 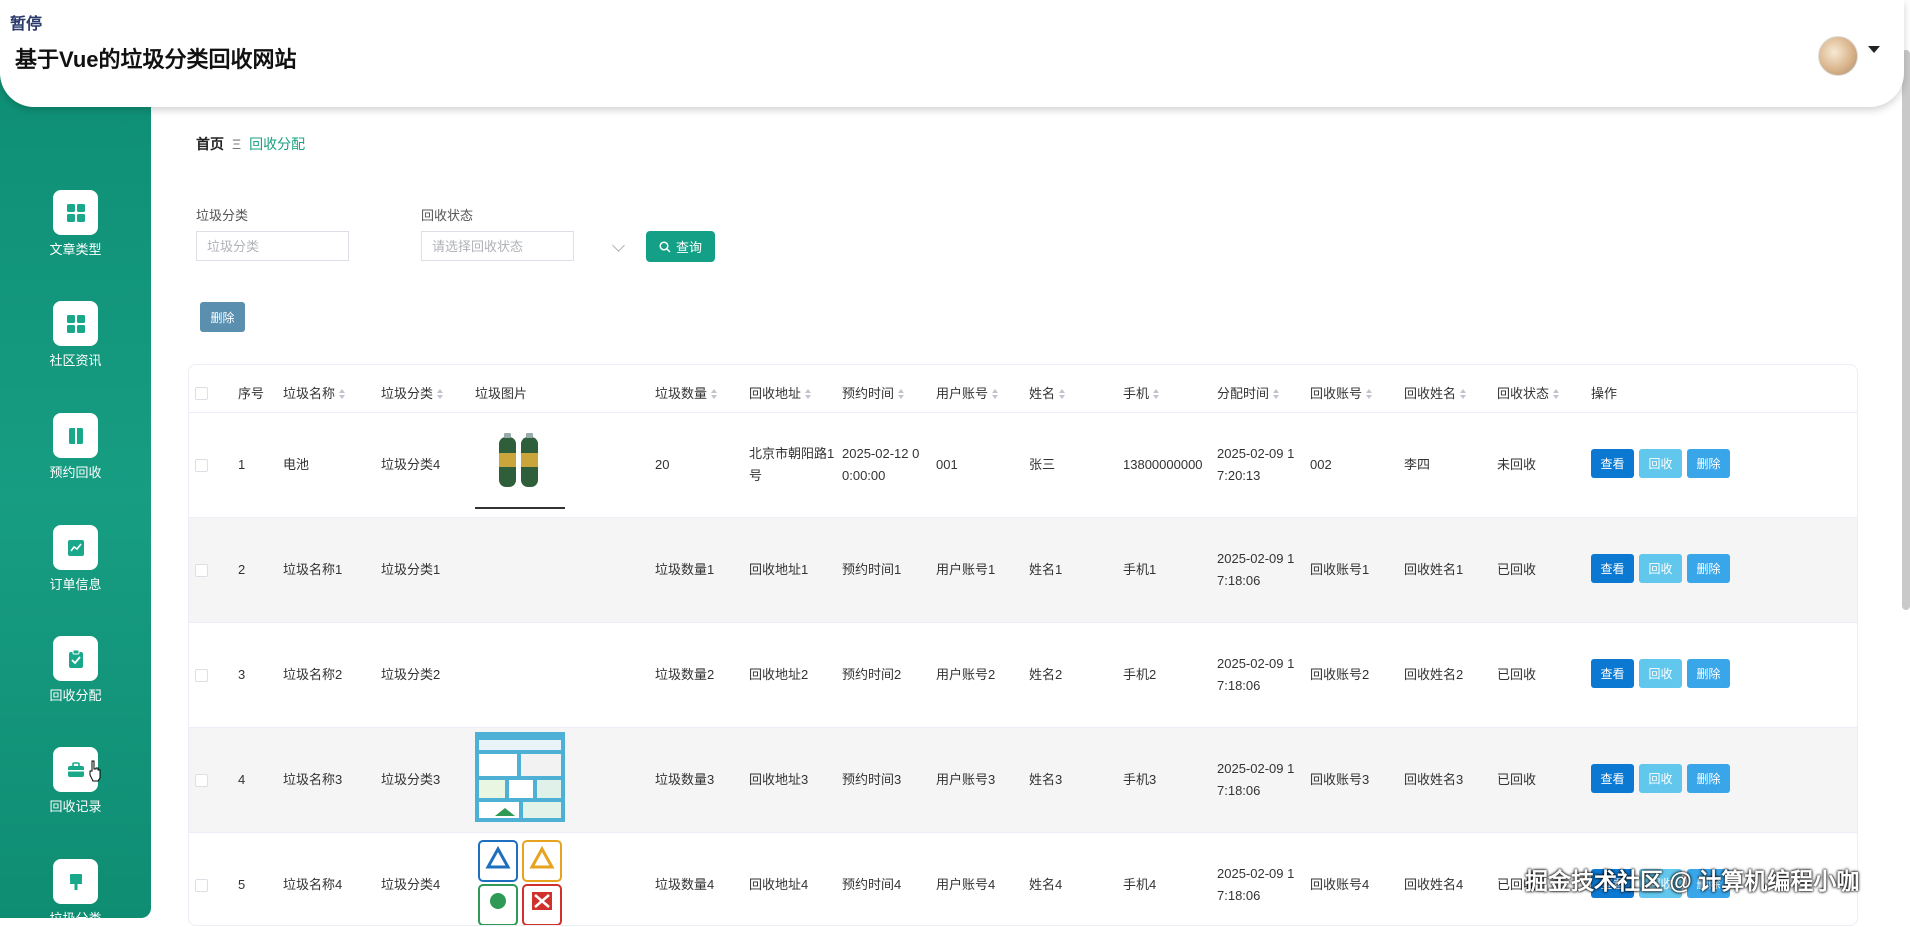 What do you see at coordinates (1340, 569) in the screenshot?
I see `cell-rec-account: 回收账号1` at bounding box center [1340, 569].